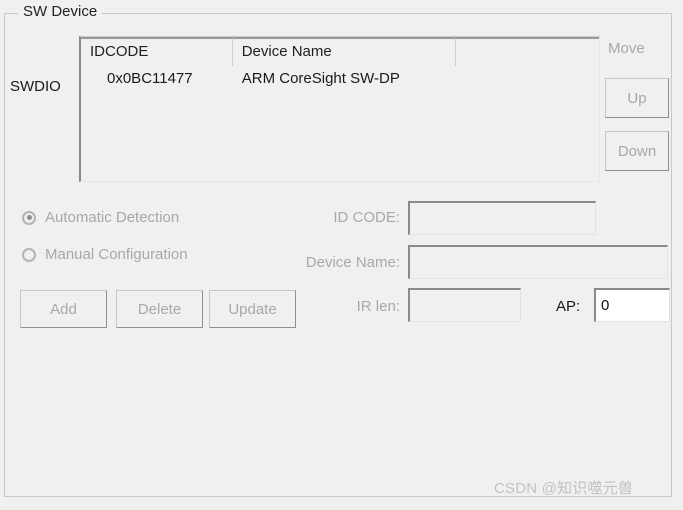 Image resolution: width=683 pixels, height=510 pixels. Describe the element at coordinates (112, 217) in the screenshot. I see `radio-automatic-detection-label: Automatic Detection` at that location.